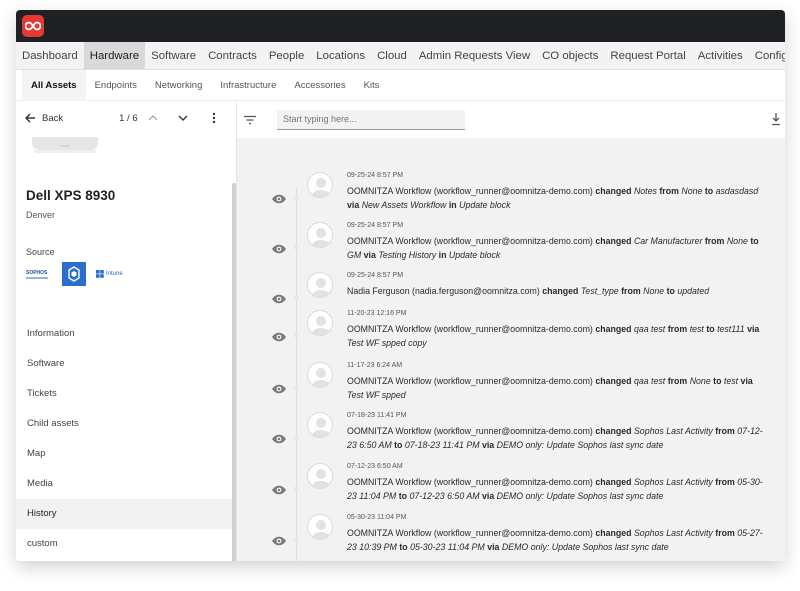  What do you see at coordinates (124, 334) in the screenshot?
I see `sidebar-item-information: Information` at bounding box center [124, 334].